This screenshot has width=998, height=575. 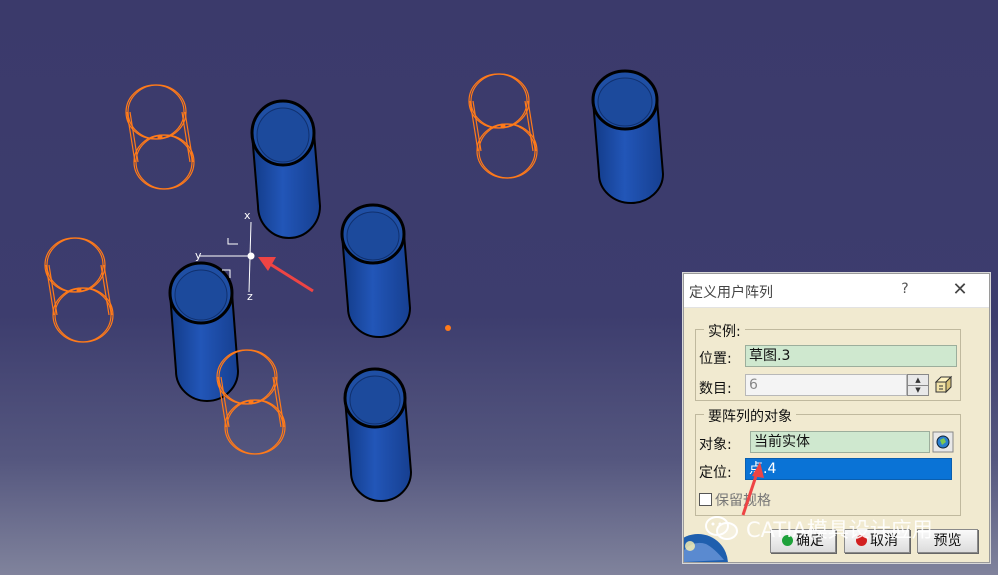 I want to click on position-label: 位置:, so click(x=715, y=359).